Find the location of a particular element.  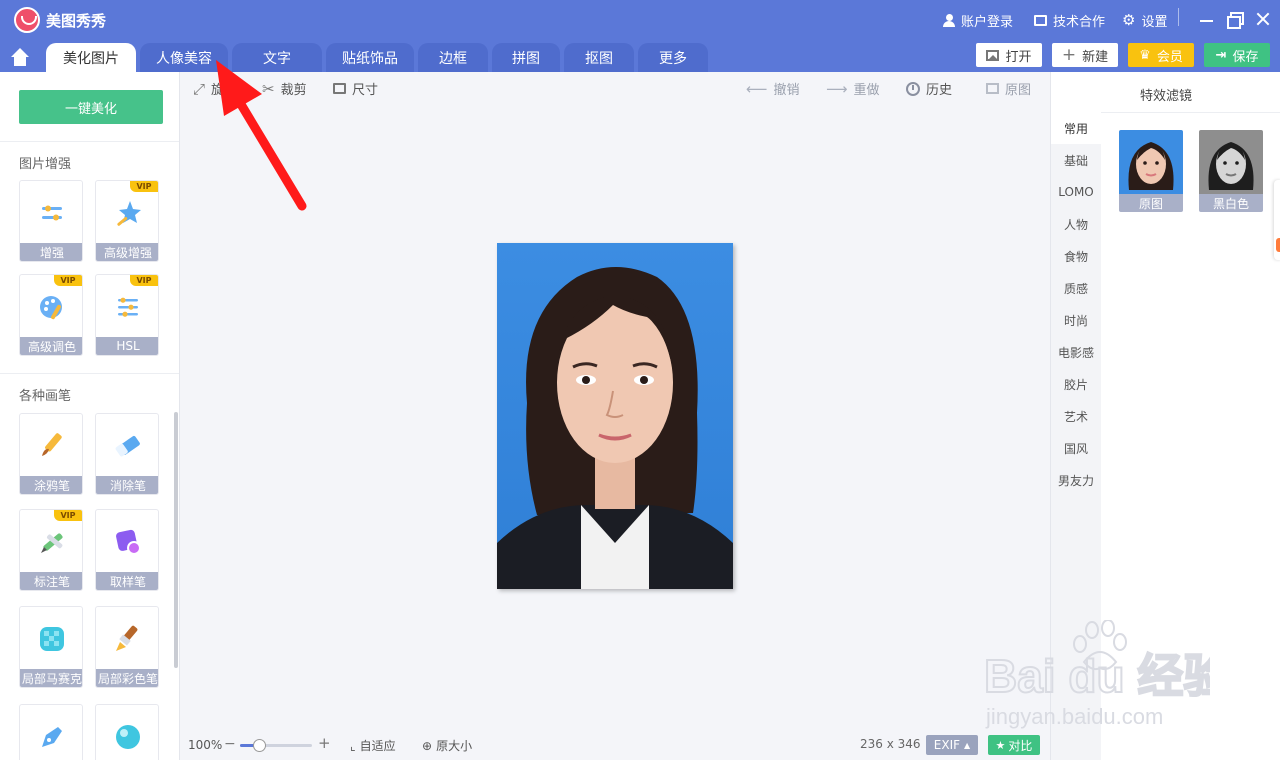

filter-label: 黑白色 is located at coordinates (1231, 203).